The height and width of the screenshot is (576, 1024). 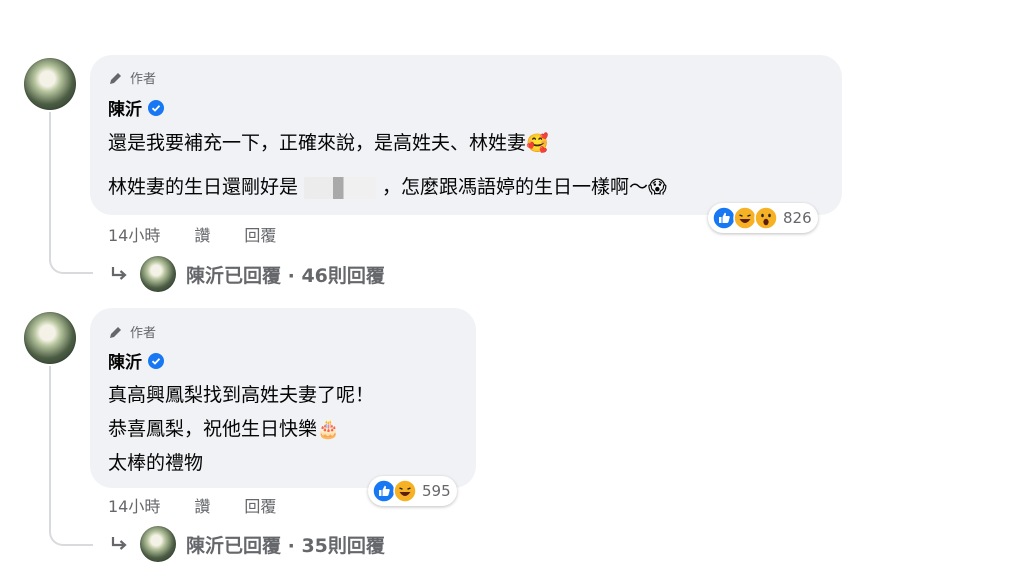 I want to click on haha-icon, so click(x=405, y=491).